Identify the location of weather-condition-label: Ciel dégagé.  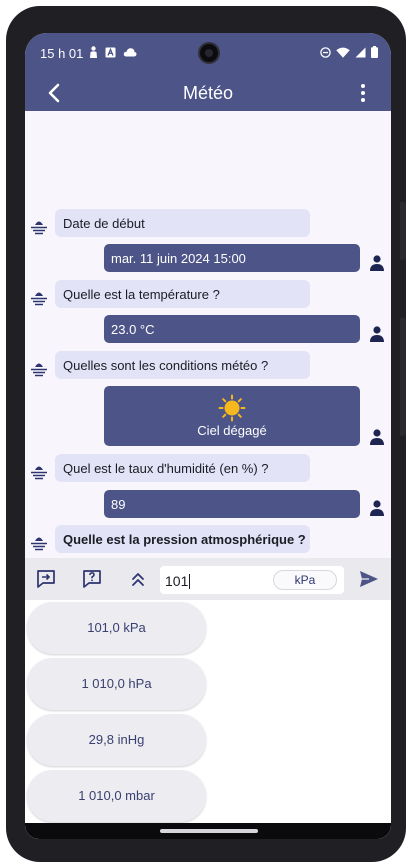
(232, 430).